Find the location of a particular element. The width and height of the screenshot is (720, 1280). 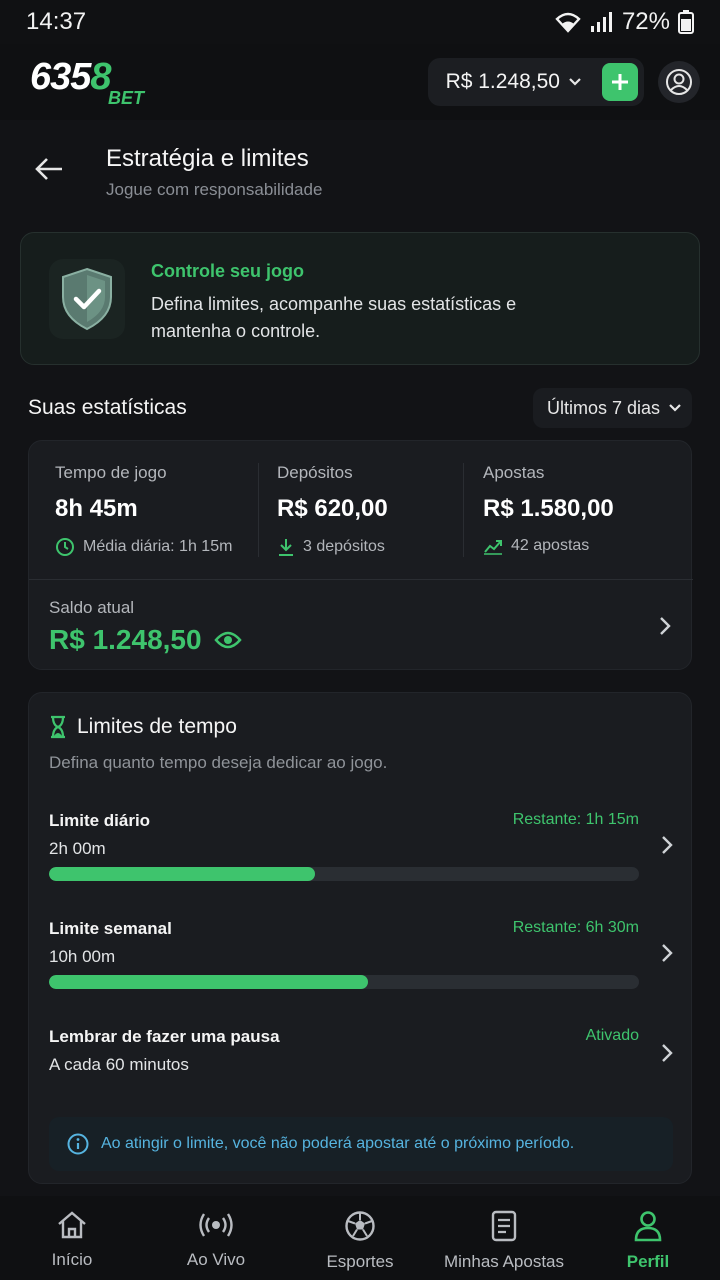

wifi-icon is located at coordinates (568, 22).